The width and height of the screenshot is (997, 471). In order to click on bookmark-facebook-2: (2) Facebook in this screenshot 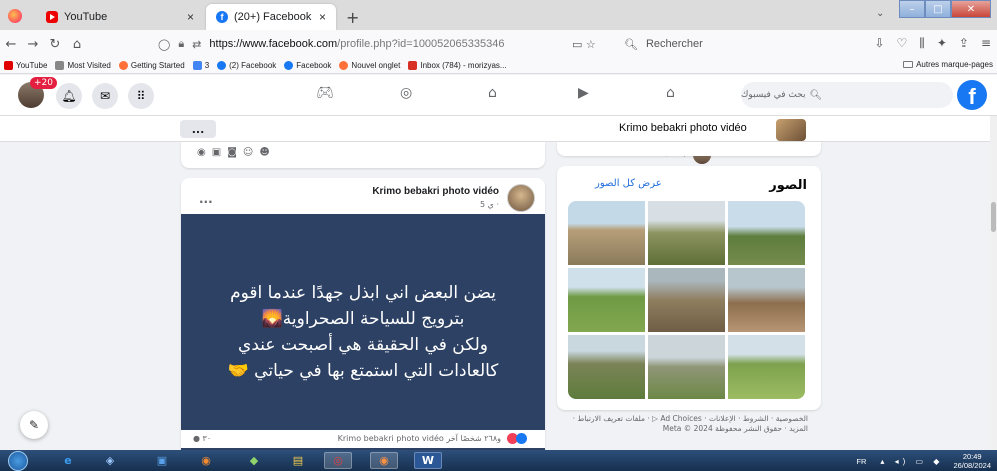, I will do `click(246, 65)`.